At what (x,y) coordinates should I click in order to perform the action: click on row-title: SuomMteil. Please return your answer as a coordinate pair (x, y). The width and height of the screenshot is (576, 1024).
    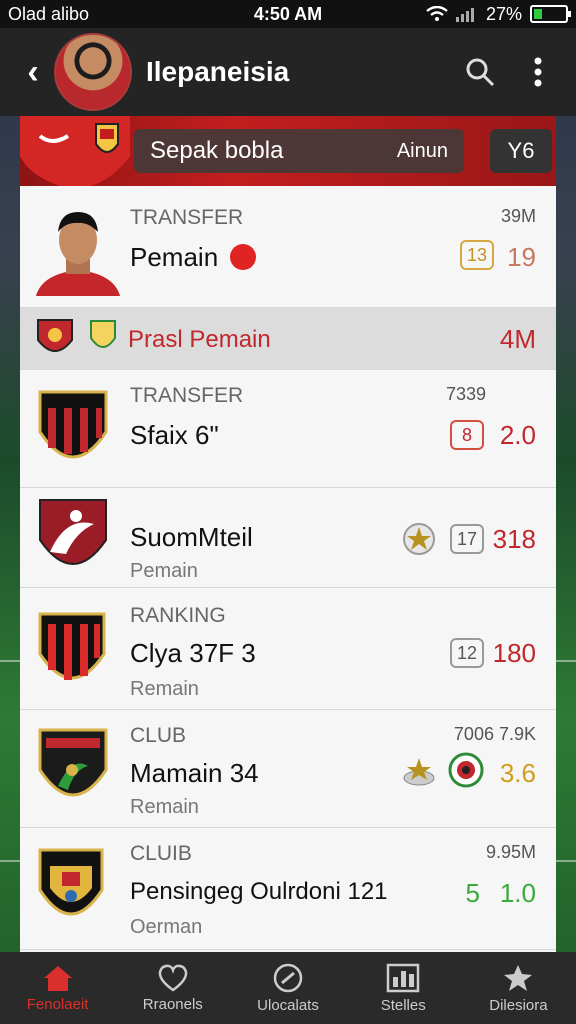
    Looking at the image, I should click on (191, 537).